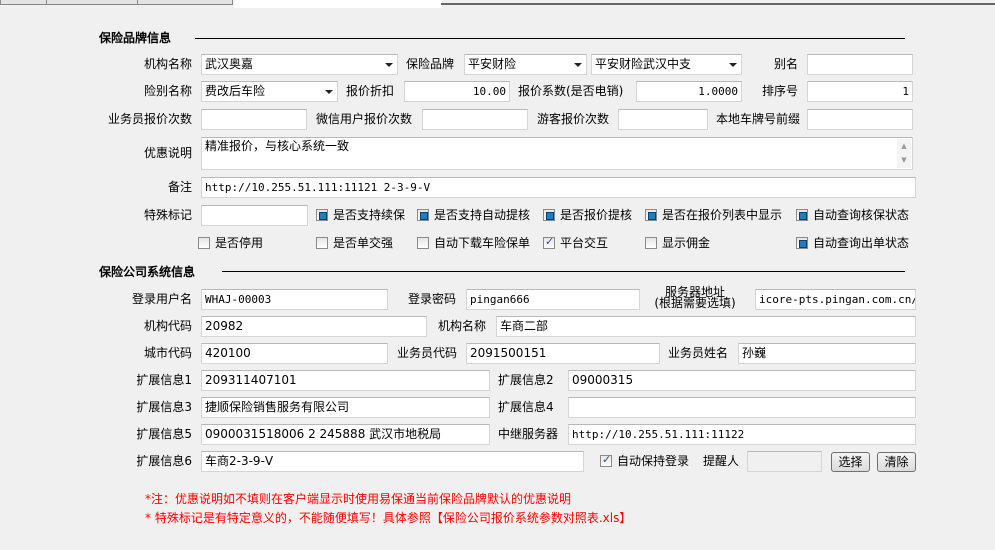 This screenshot has width=995, height=550. I want to click on server-label: 服务器地址 (根据需要选填), so click(695, 298).